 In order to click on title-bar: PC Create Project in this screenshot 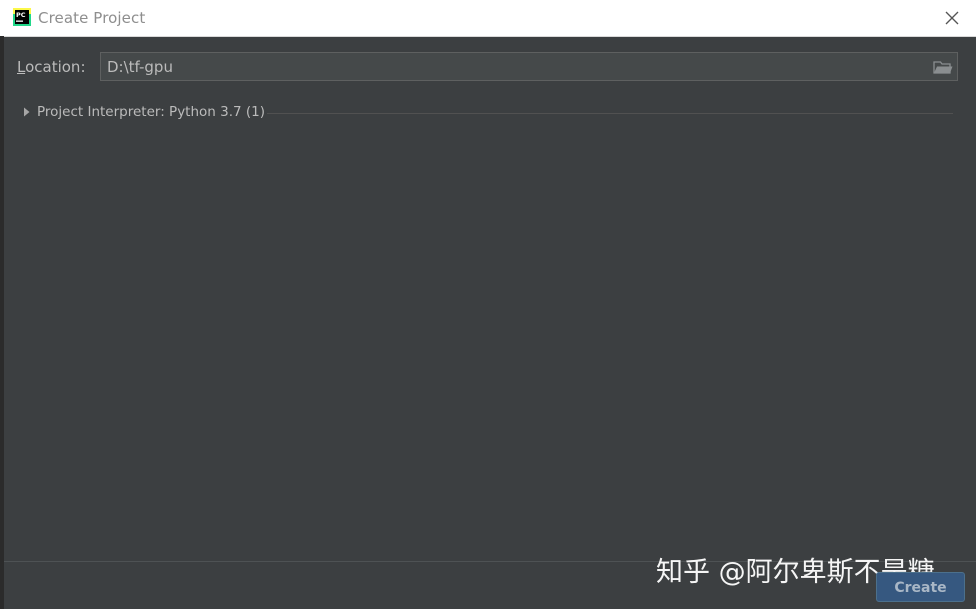, I will do `click(488, 18)`.